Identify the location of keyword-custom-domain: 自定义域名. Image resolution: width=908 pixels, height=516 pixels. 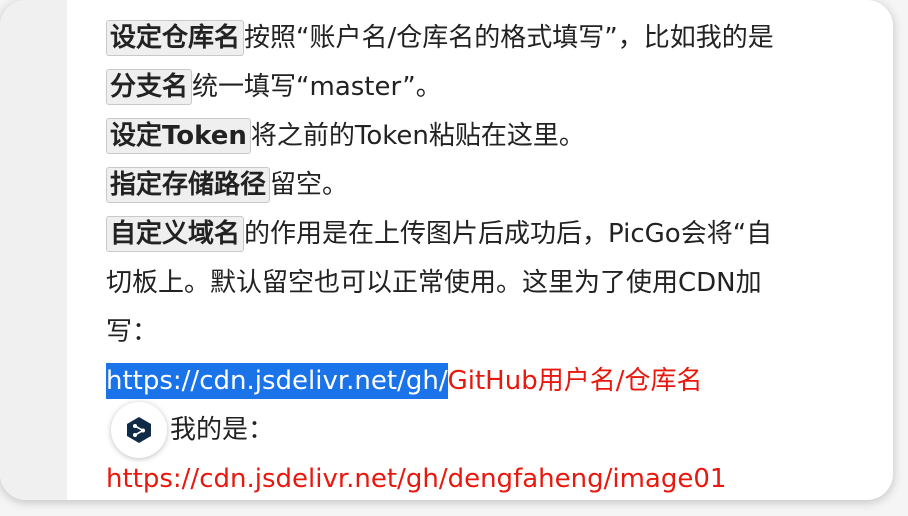
(175, 234).